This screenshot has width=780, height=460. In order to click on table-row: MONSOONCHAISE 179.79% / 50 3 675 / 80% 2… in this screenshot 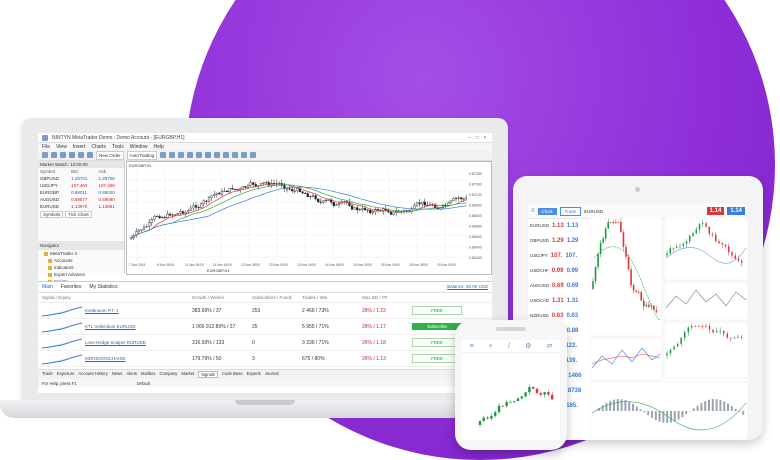, I will do `click(265, 359)`.